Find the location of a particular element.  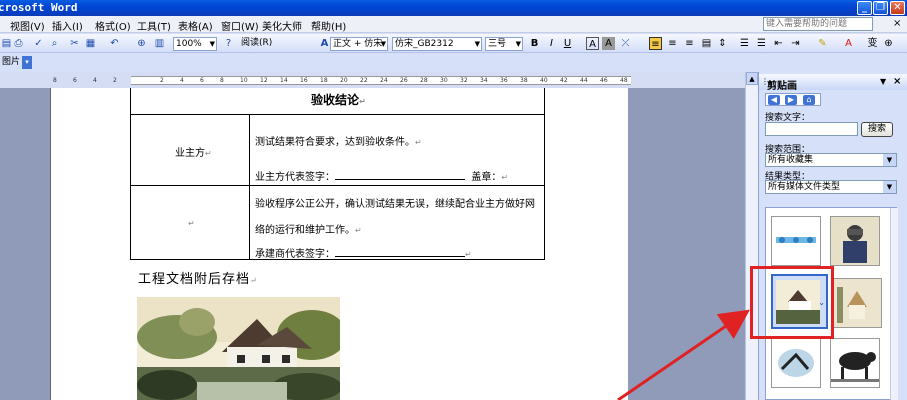

menu-table: 表格(A) is located at coordinates (195, 25).